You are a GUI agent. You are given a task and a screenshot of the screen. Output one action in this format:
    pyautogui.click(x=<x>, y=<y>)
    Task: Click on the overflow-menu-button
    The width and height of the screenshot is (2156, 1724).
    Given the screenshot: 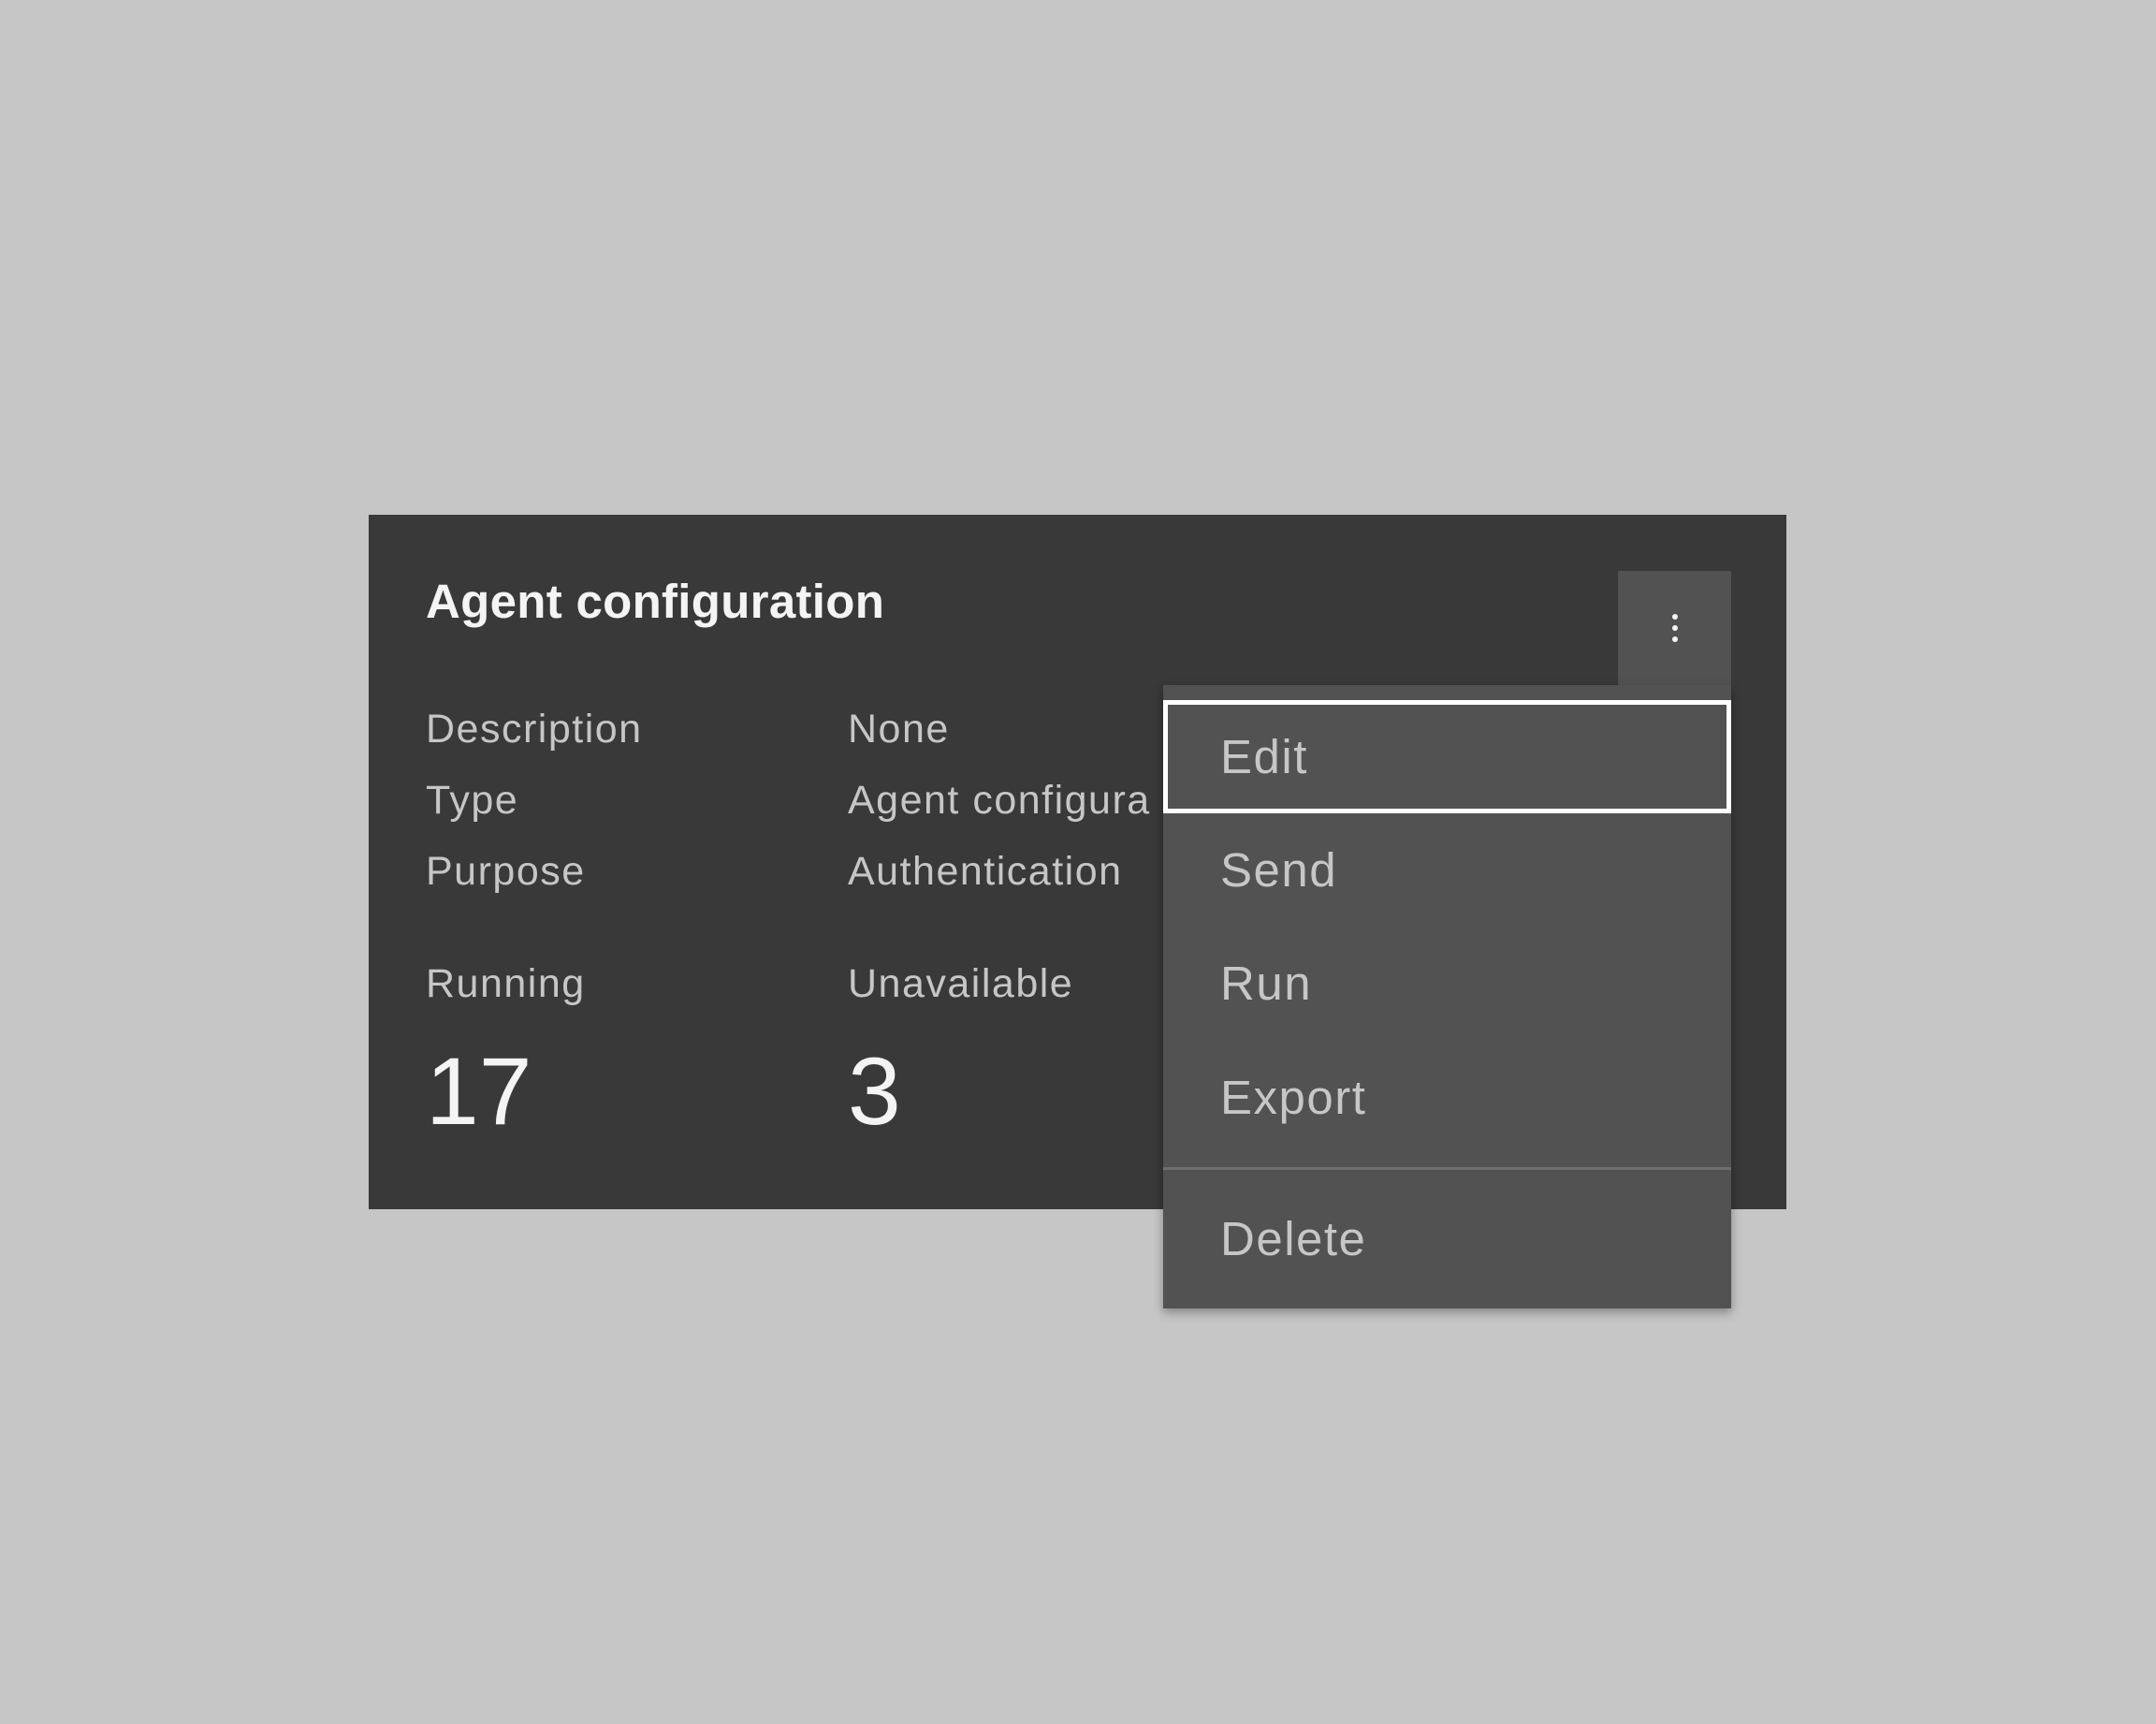 What is the action you would take?
    pyautogui.click(x=1674, y=628)
    